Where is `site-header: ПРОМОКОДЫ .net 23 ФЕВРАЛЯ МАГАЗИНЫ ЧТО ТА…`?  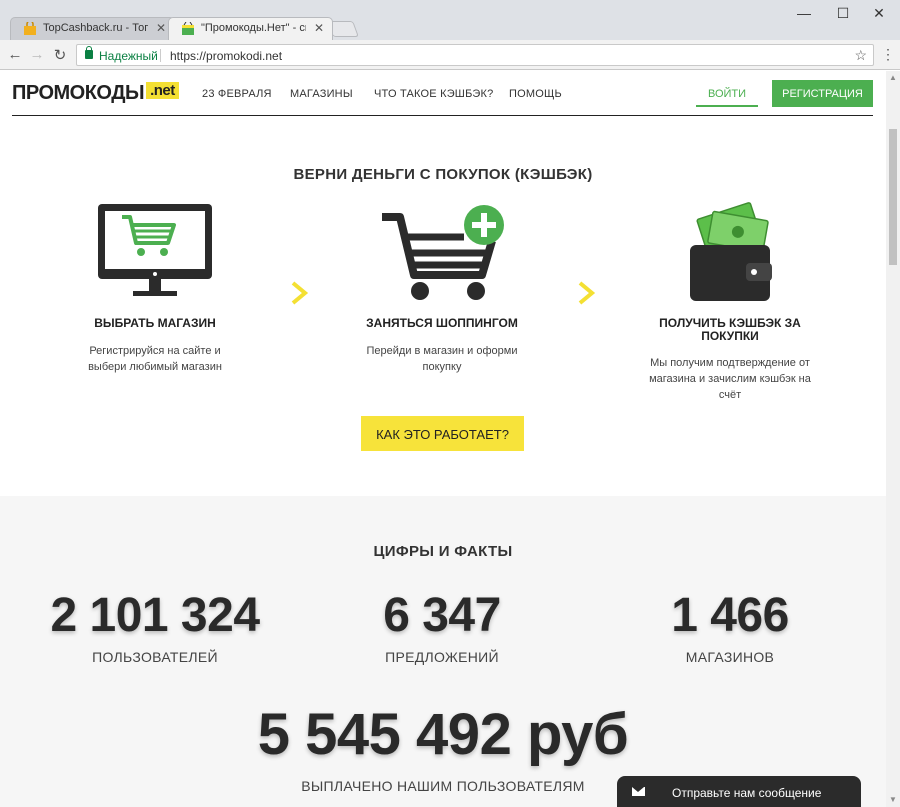
site-header: ПРОМОКОДЫ .net 23 ФЕВРАЛЯ МАГАЗИНЫ ЧТО ТА… is located at coordinates (443, 94).